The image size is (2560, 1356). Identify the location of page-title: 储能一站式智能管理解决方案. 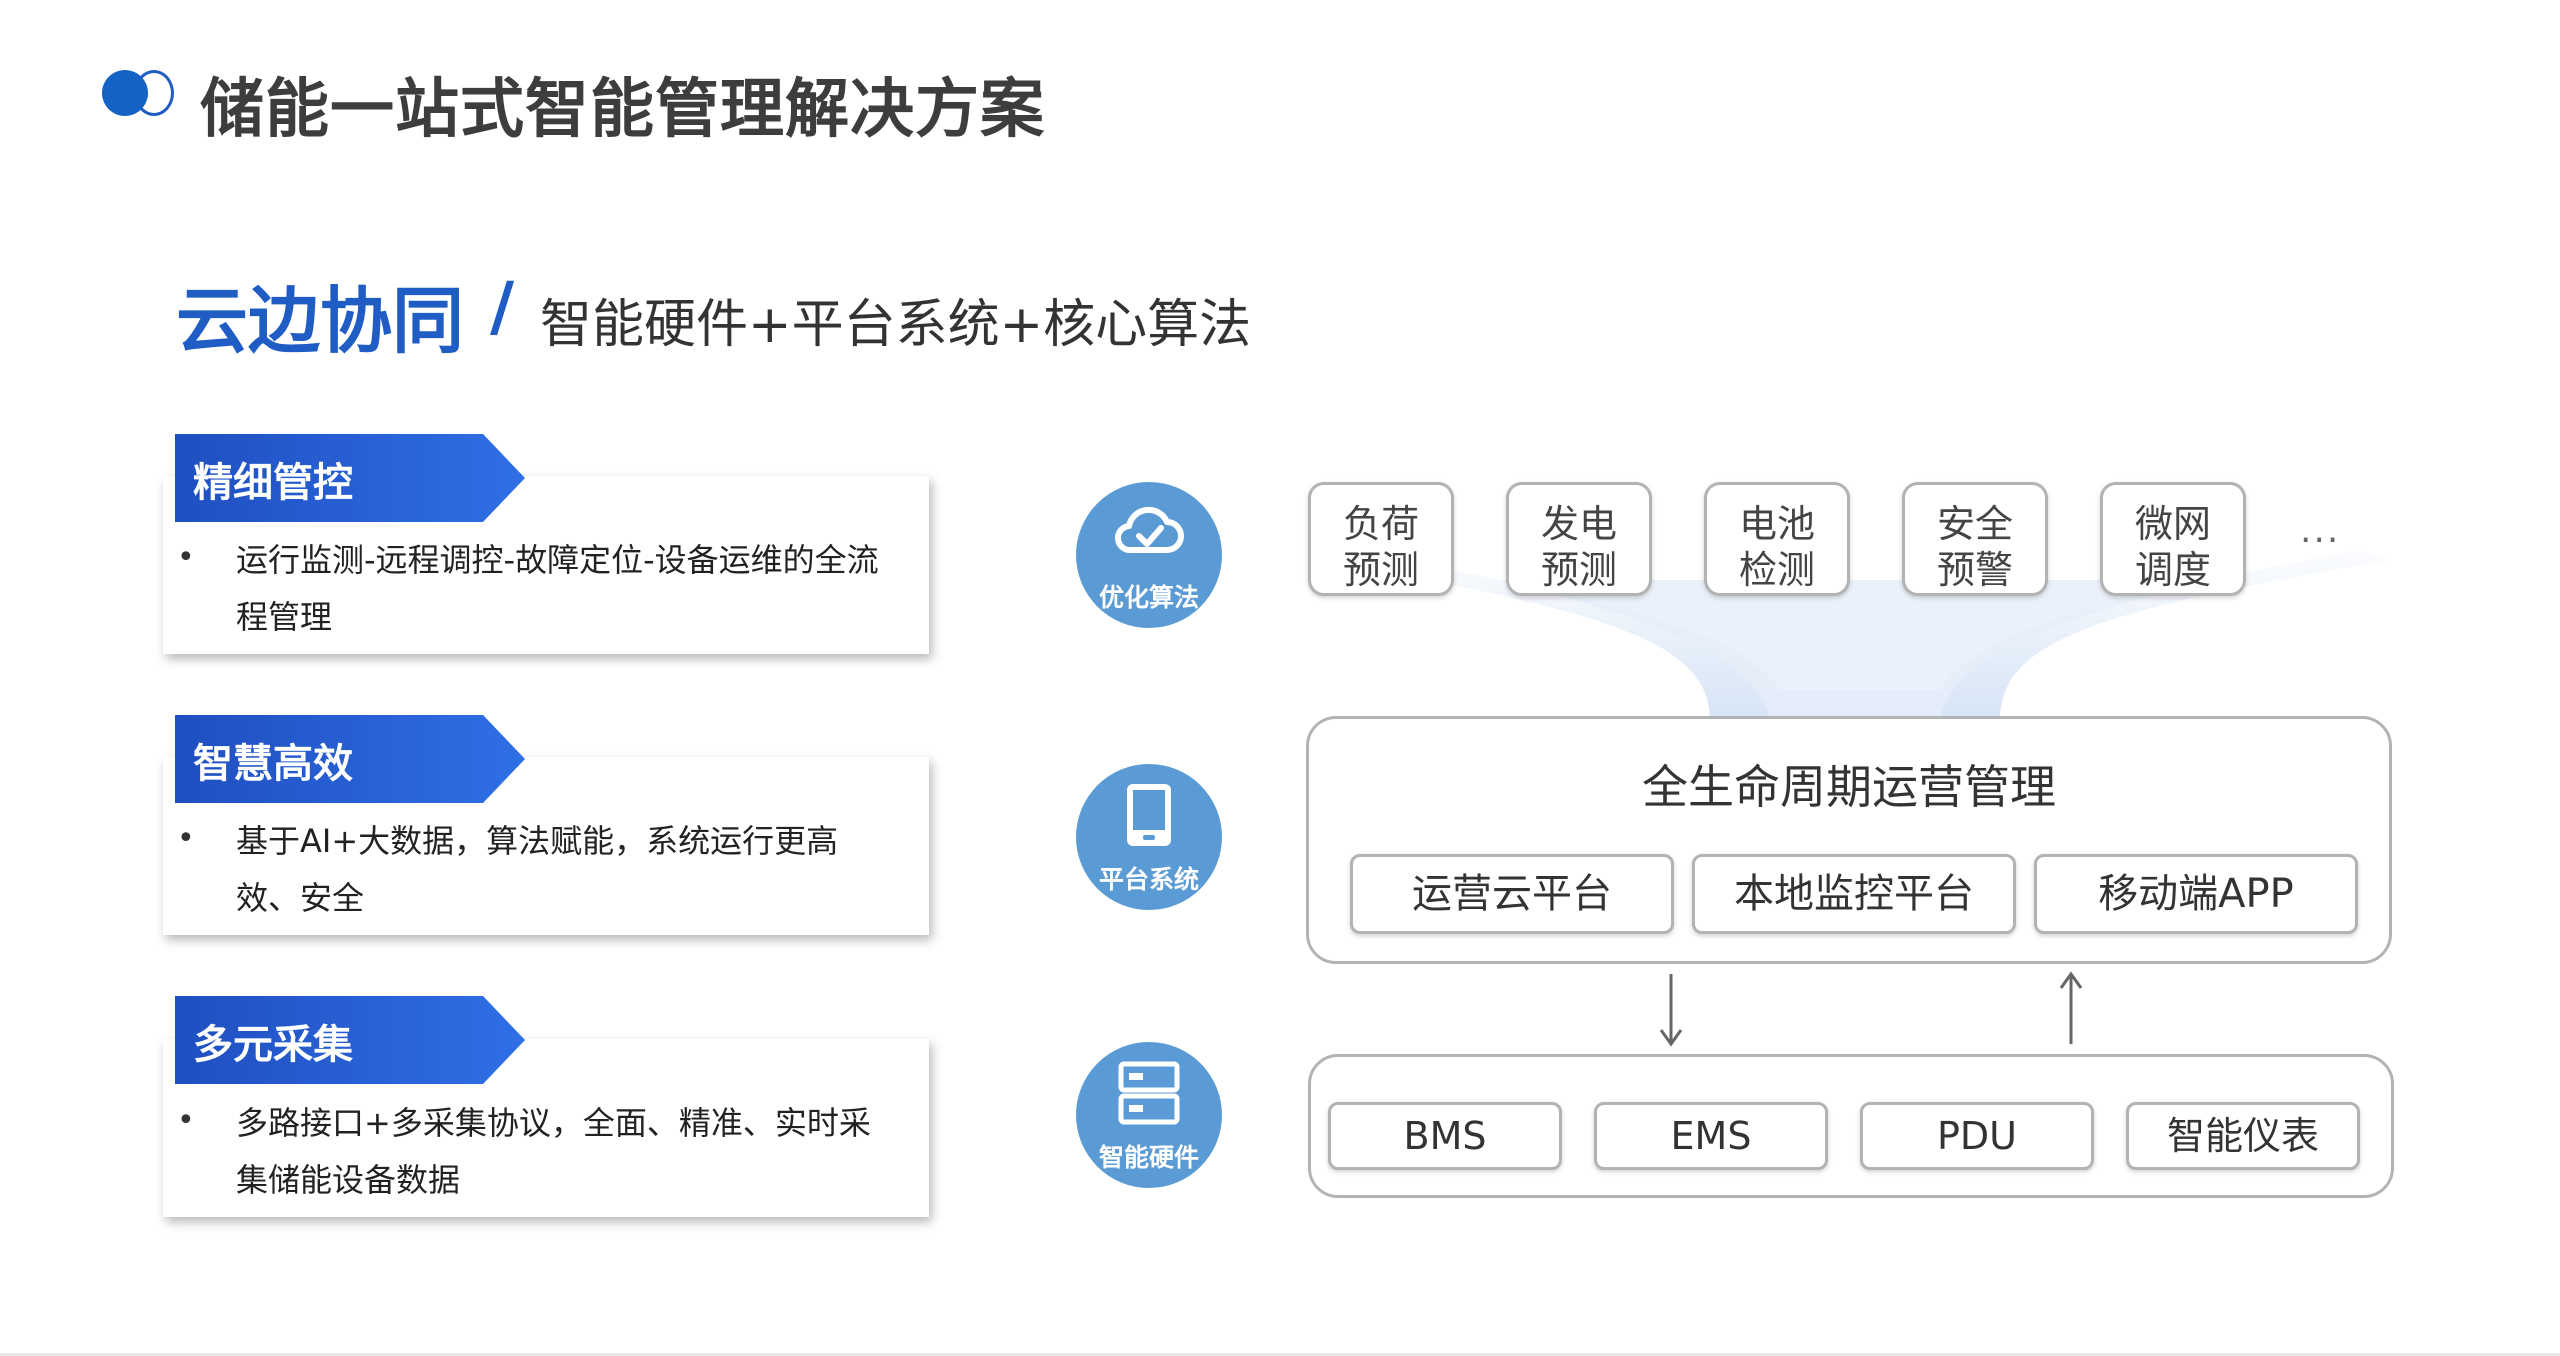
(622, 110).